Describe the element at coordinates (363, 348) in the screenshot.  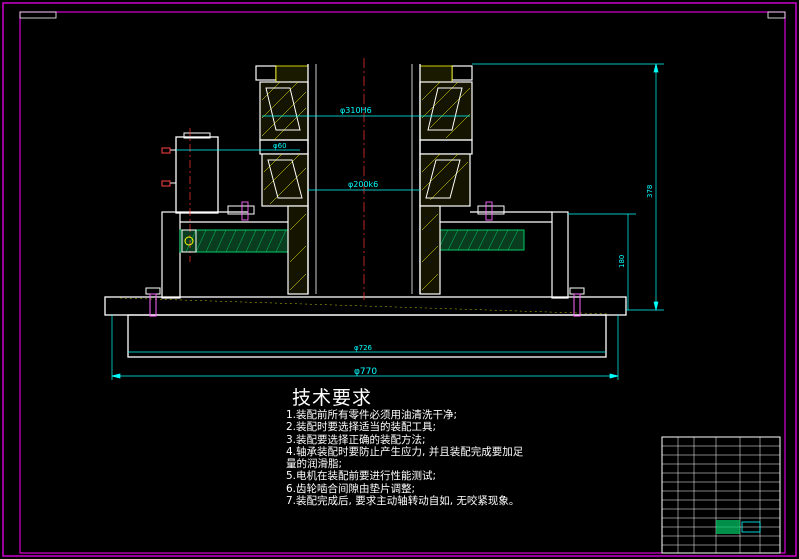
I see `dim-inner-dia: φ726` at that location.